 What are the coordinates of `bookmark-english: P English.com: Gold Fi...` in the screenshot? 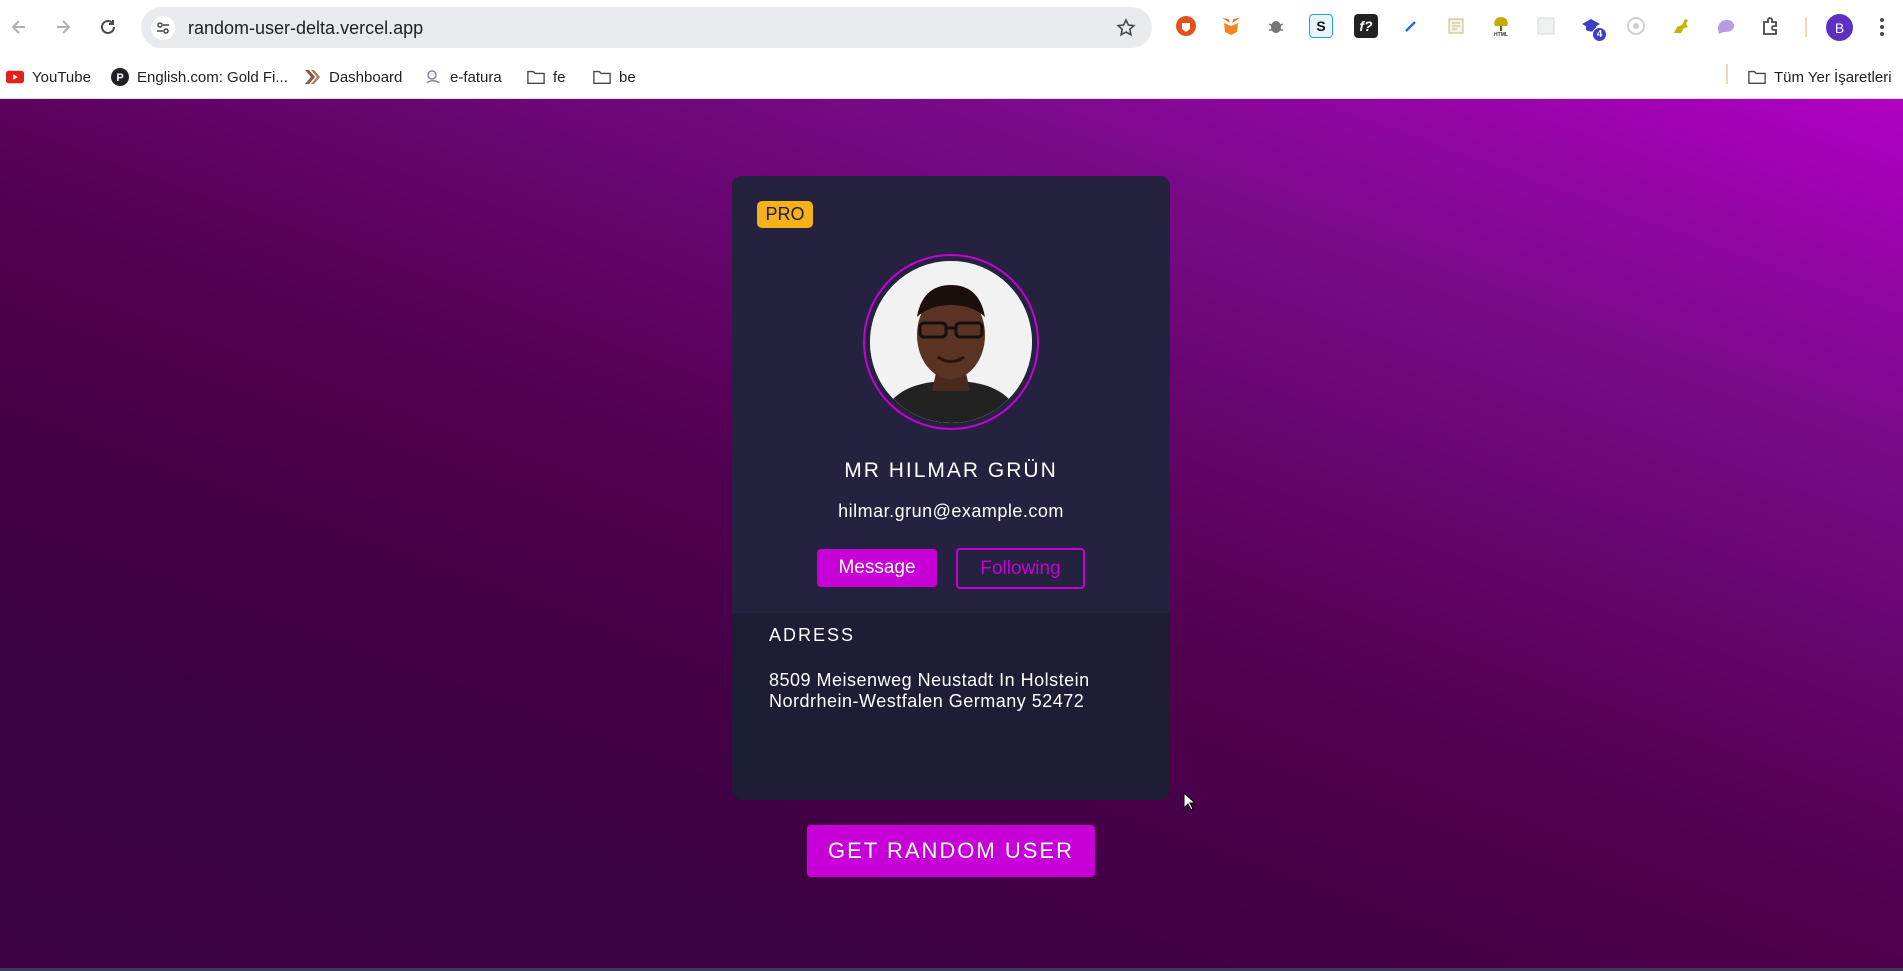 It's located at (199, 77).